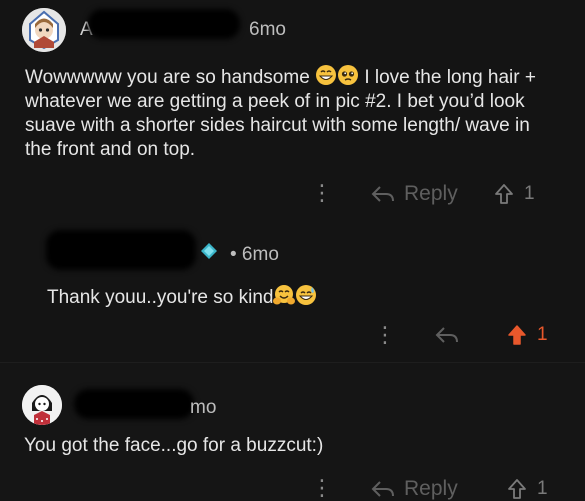 This screenshot has height=501, width=585. I want to click on reply-button, so click(447, 335).